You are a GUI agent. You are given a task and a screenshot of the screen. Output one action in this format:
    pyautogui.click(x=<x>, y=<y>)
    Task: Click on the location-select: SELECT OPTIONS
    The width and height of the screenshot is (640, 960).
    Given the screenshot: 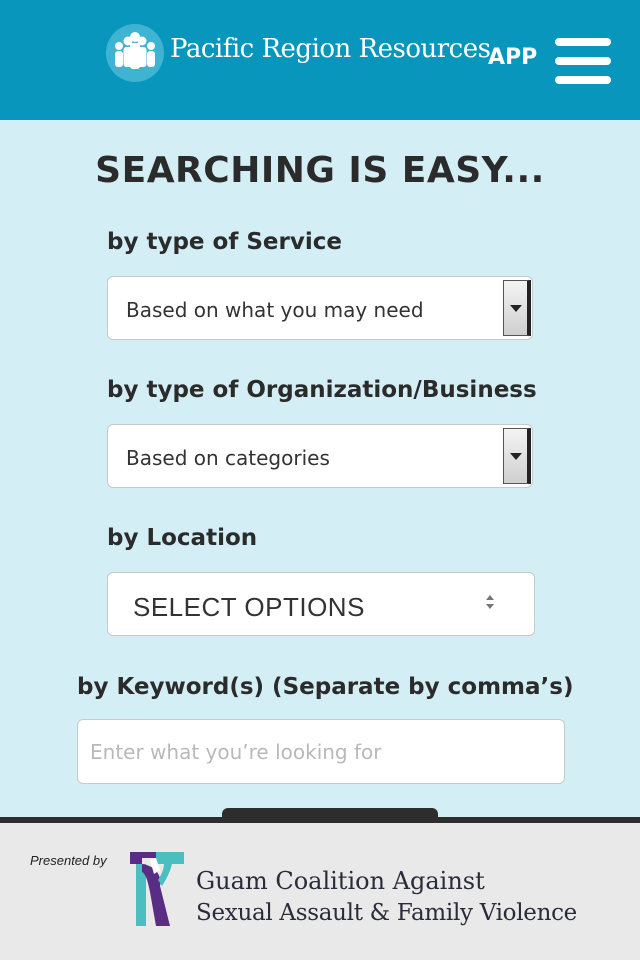 What is the action you would take?
    pyautogui.click(x=321, y=604)
    